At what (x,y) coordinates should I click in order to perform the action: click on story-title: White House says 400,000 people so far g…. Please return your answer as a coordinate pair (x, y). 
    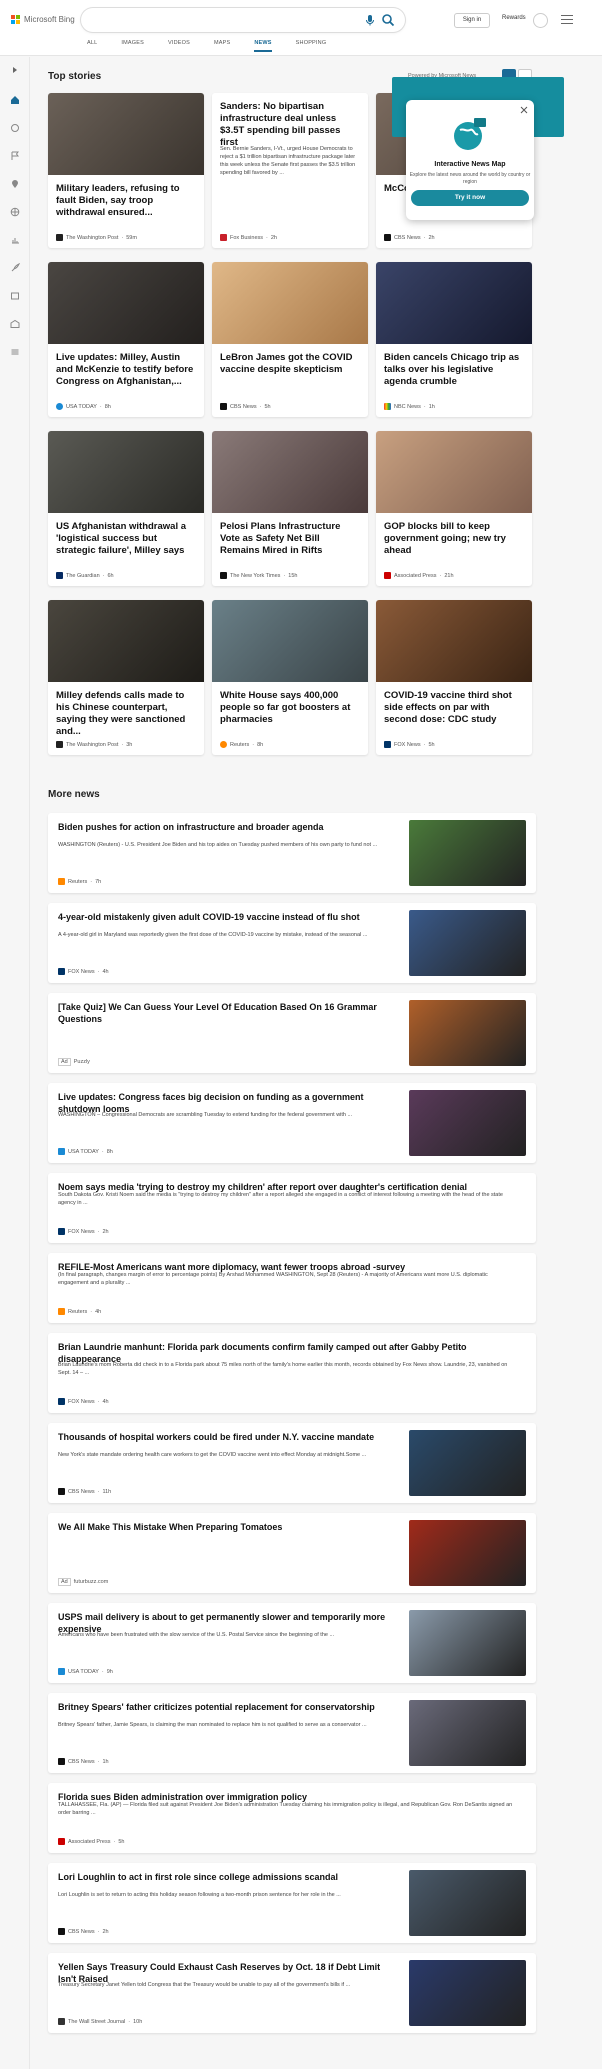
    Looking at the image, I should click on (290, 708).